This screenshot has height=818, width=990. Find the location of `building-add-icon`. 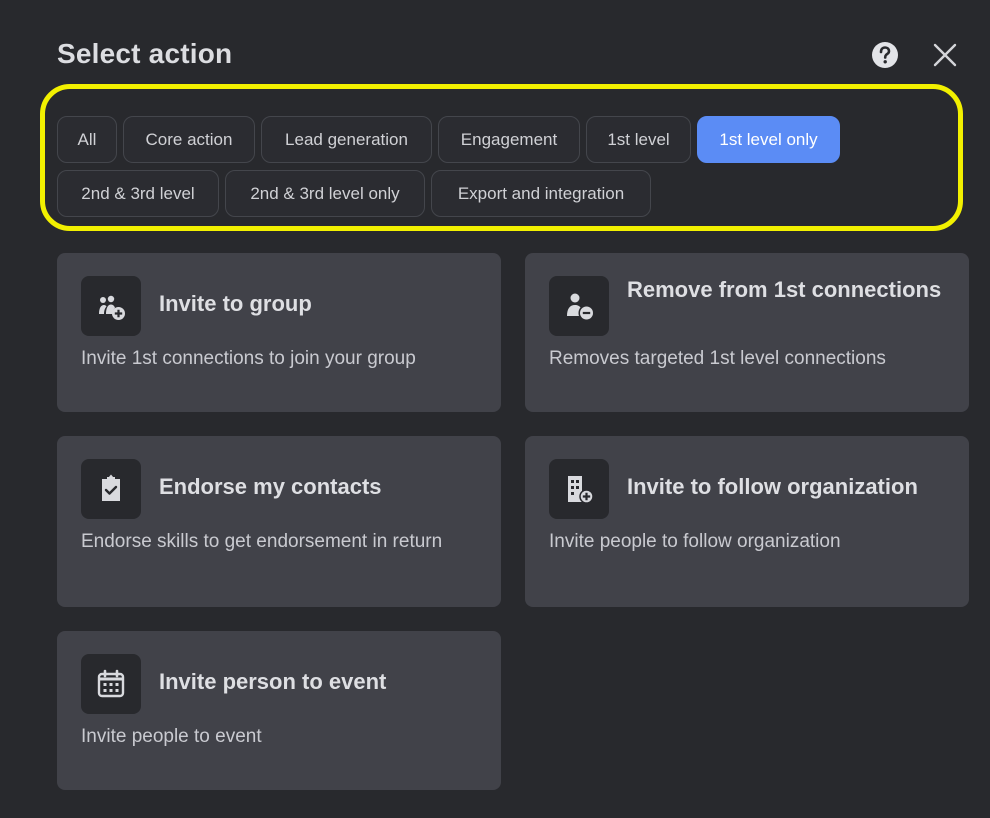

building-add-icon is located at coordinates (579, 489).